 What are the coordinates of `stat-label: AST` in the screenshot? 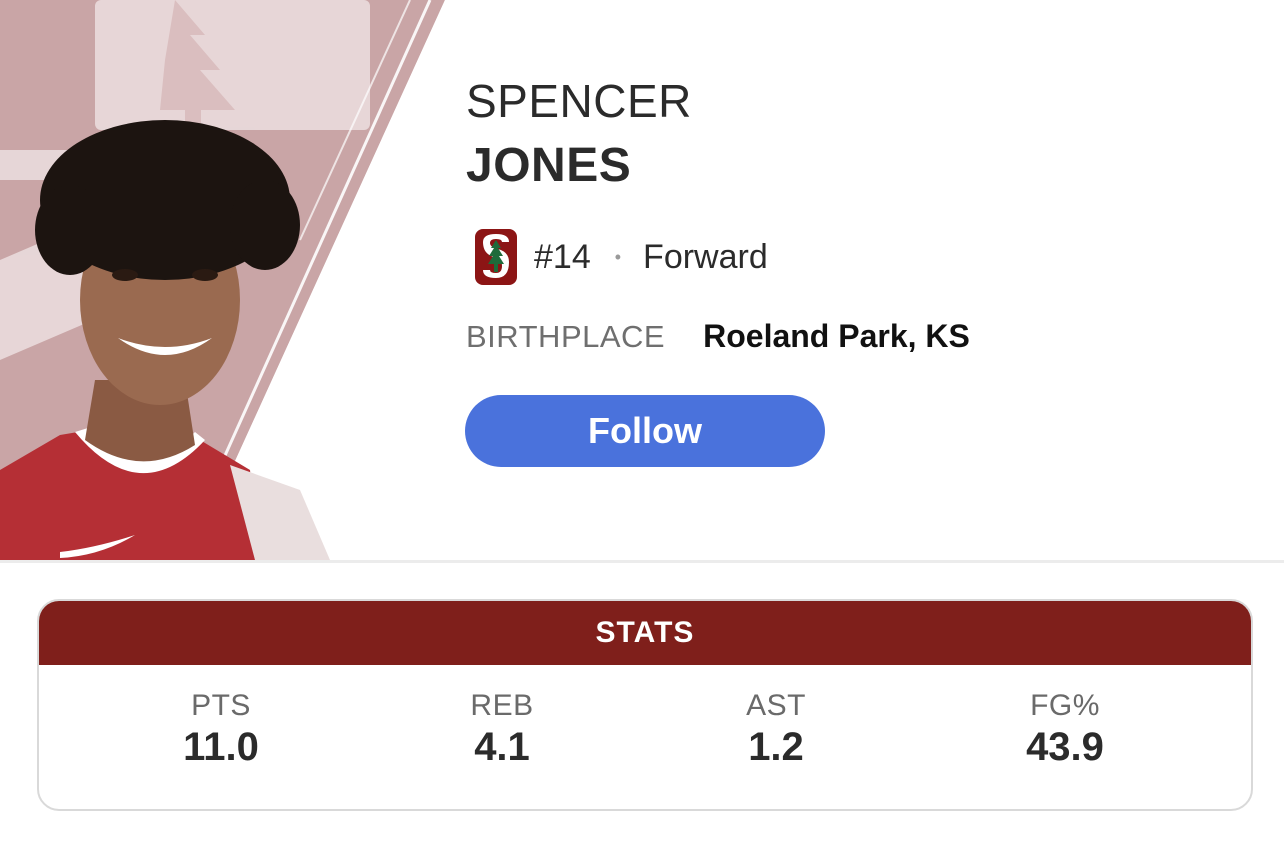 It's located at (776, 705).